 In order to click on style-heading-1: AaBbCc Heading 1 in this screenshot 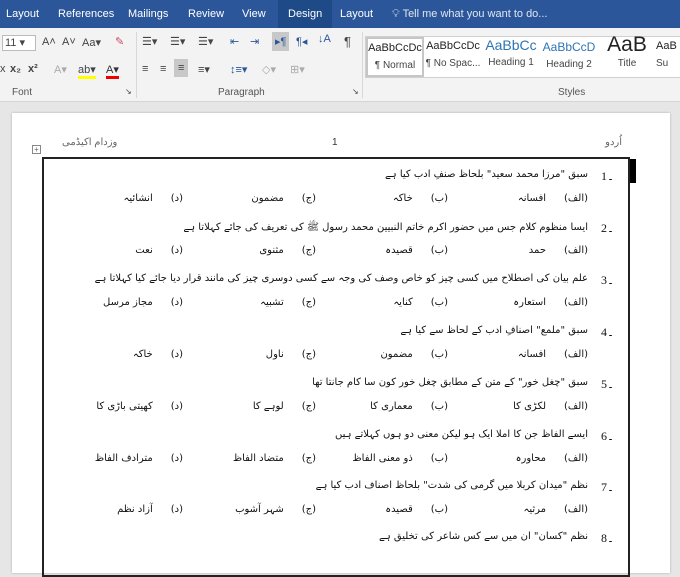, I will do `click(511, 57)`.